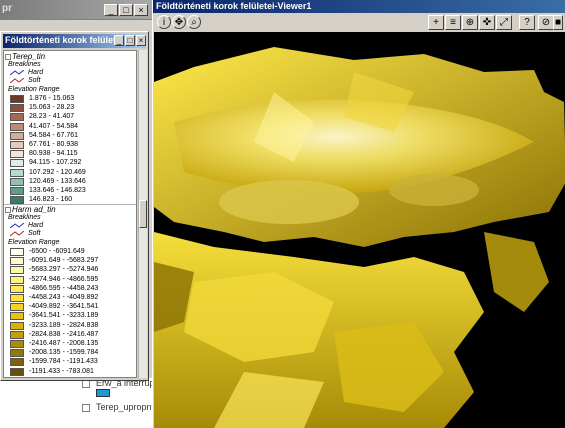 The height and width of the screenshot is (428, 565). Describe the element at coordinates (28, 56) in the screenshot. I see `theme-name: Terep_tin` at that location.